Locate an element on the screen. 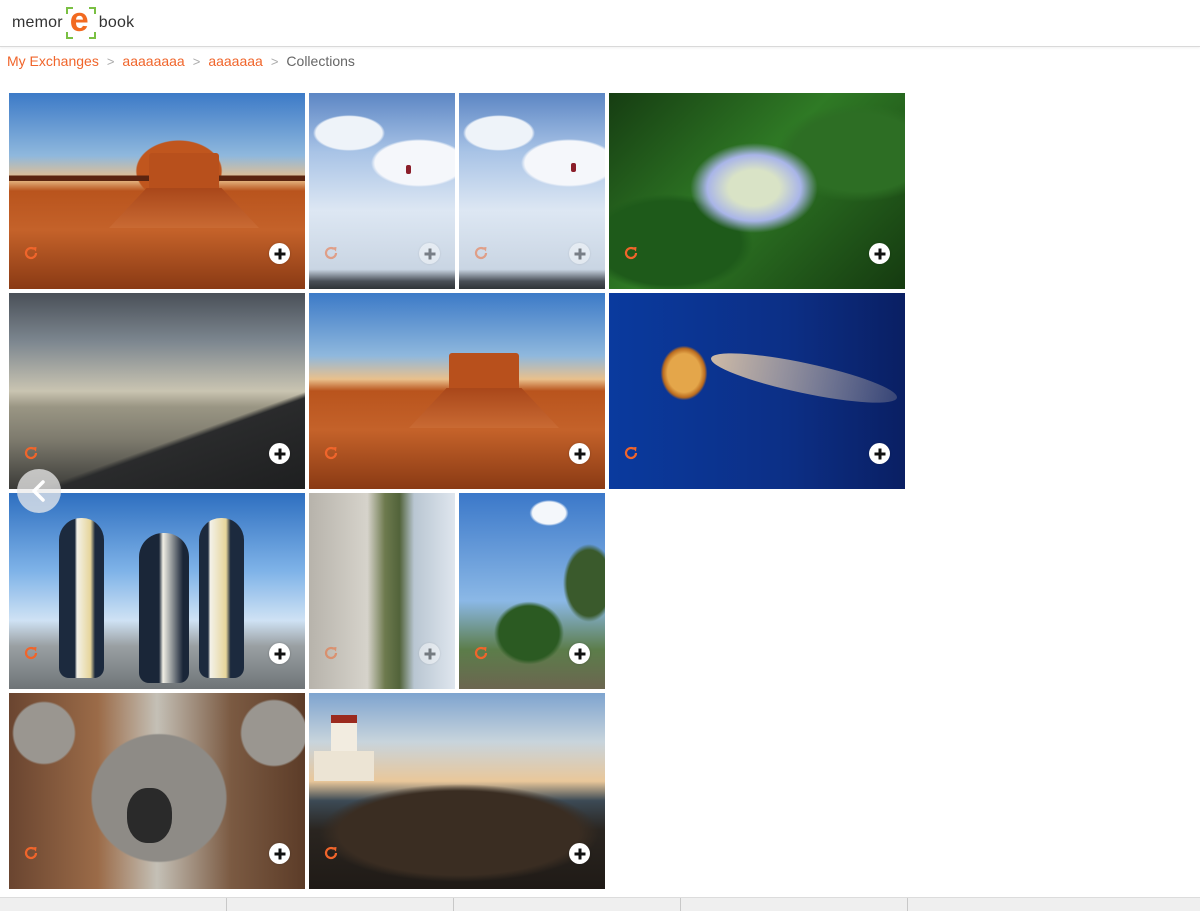 The width and height of the screenshot is (1200, 911). breadcrumb-my-exchanges: My Exchanges is located at coordinates (53, 61).